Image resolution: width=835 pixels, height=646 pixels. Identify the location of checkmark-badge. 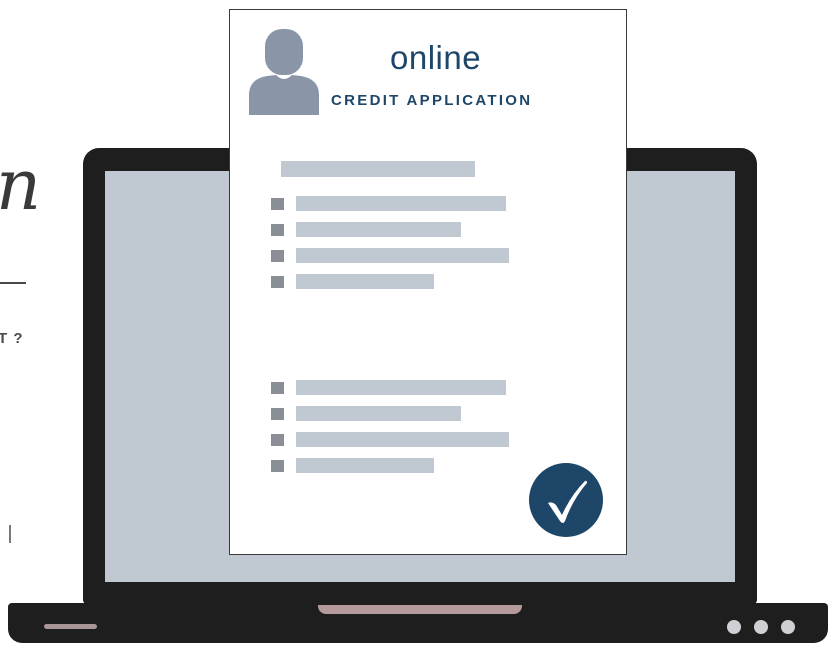
(566, 500).